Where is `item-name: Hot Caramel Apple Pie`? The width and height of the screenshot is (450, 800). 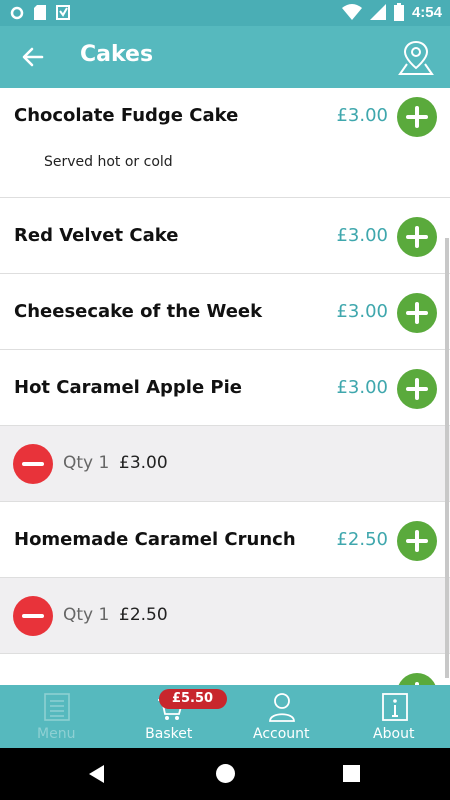
item-name: Hot Caramel Apple Pie is located at coordinates (128, 387).